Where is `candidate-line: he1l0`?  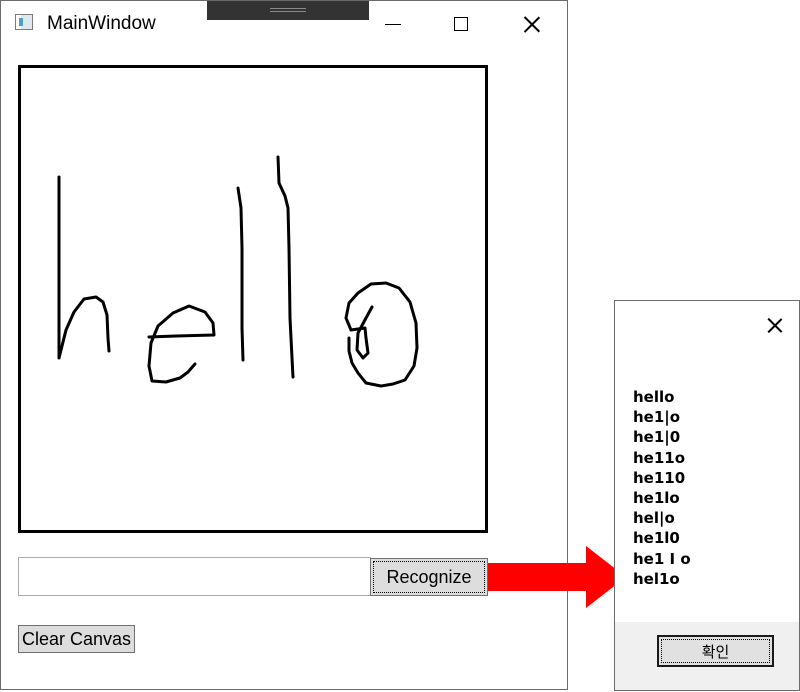
candidate-line: he1l0 is located at coordinates (656, 538).